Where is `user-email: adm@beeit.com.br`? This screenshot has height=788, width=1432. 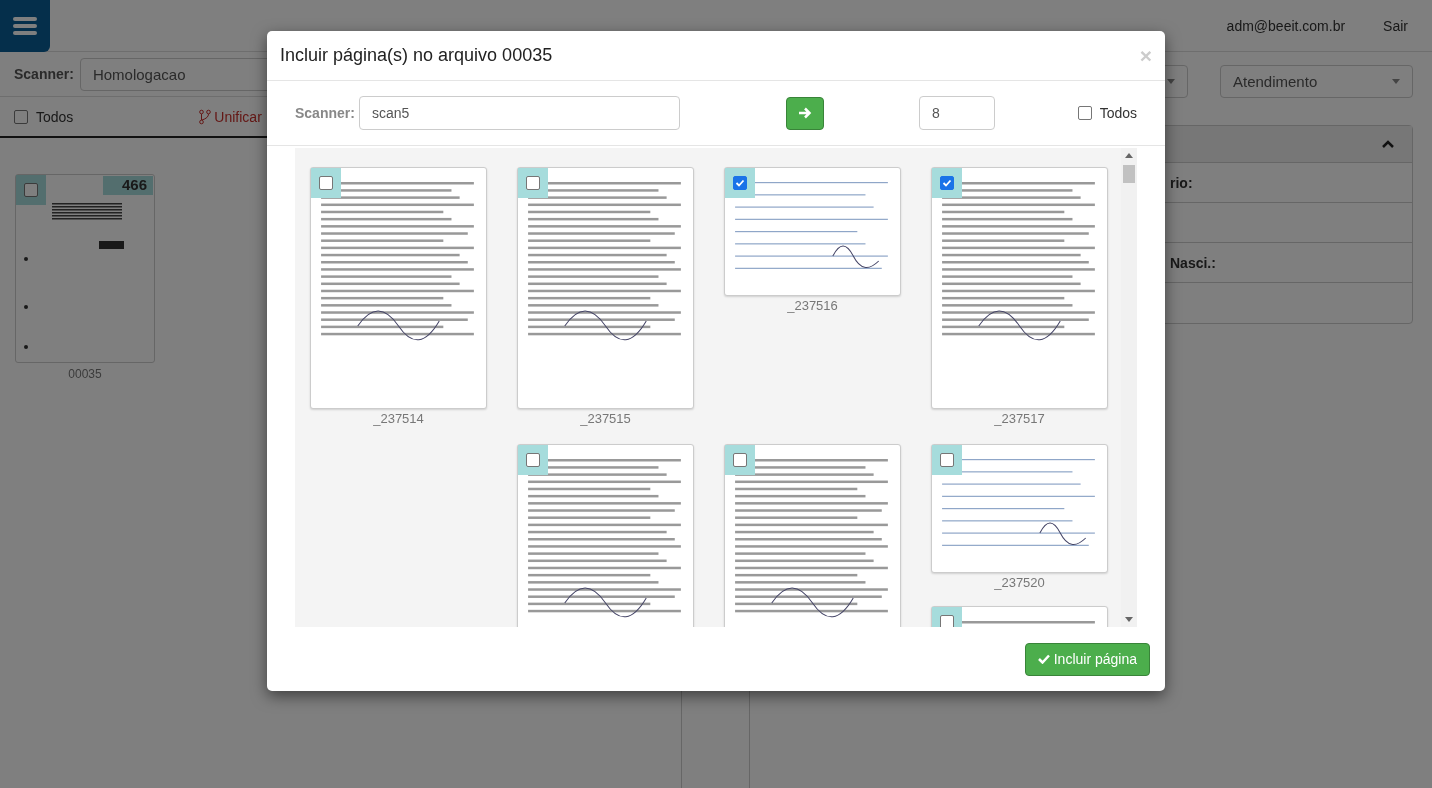 user-email: adm@beeit.com.br is located at coordinates (1286, 25).